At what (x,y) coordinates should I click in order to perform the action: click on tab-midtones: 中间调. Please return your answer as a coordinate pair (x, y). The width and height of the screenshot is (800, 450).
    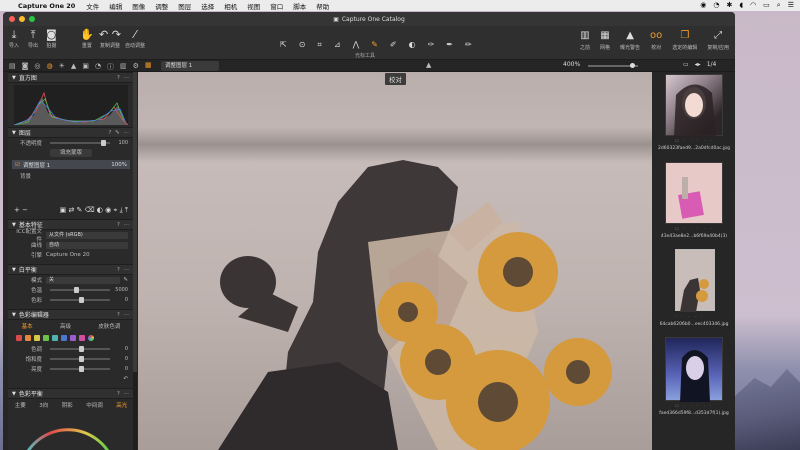
    Looking at the image, I should click on (94, 405).